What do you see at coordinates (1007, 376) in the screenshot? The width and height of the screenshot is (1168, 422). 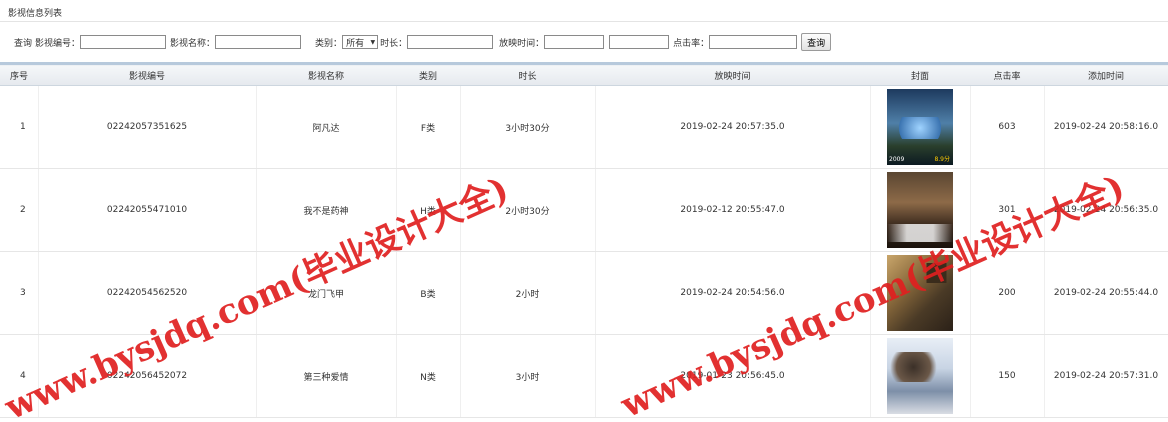 I see `cell-clicks: 150` at bounding box center [1007, 376].